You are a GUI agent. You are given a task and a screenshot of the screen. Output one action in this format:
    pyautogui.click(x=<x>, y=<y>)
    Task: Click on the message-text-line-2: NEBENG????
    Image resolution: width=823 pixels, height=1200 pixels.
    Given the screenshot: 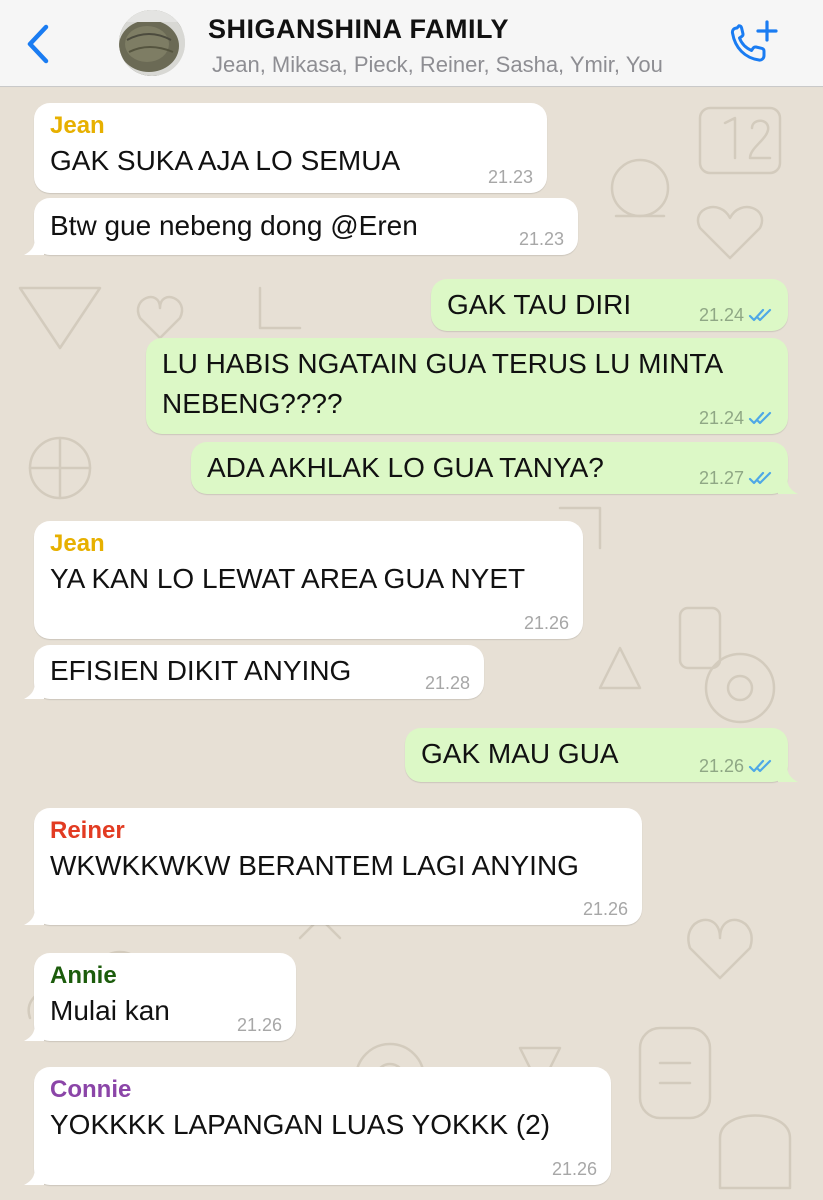 What is the action you would take?
    pyautogui.click(x=252, y=403)
    